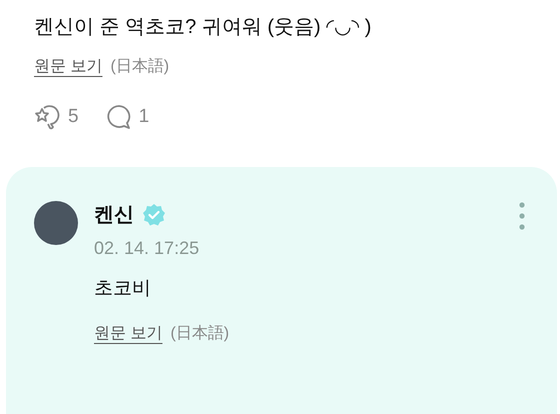 The height and width of the screenshot is (414, 560). What do you see at coordinates (522, 216) in the screenshot?
I see `more-icon` at bounding box center [522, 216].